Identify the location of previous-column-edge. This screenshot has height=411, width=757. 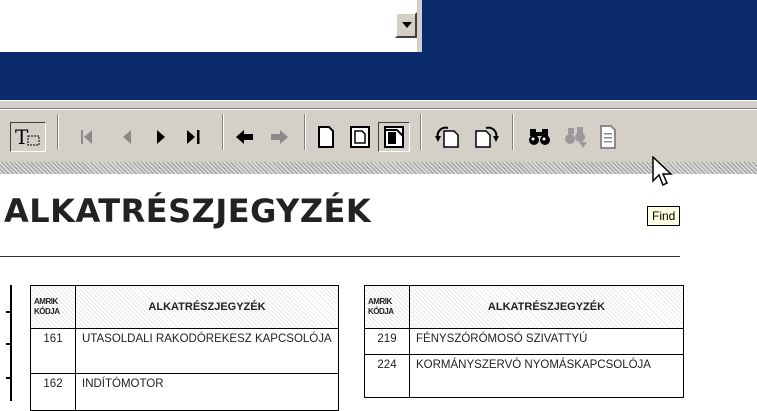
(6, 343).